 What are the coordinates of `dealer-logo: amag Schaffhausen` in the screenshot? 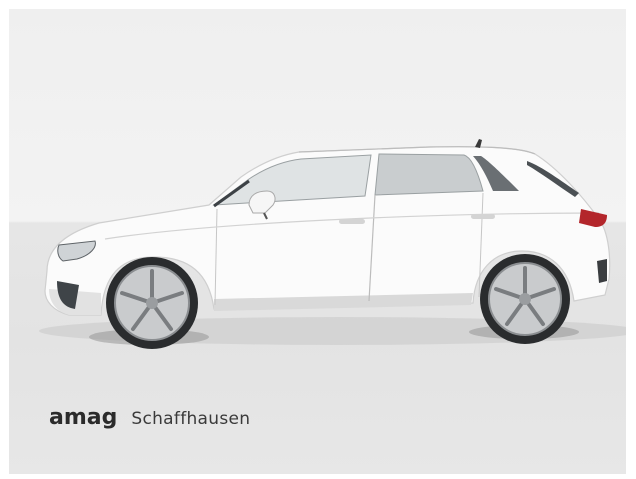 It's located at (149, 417).